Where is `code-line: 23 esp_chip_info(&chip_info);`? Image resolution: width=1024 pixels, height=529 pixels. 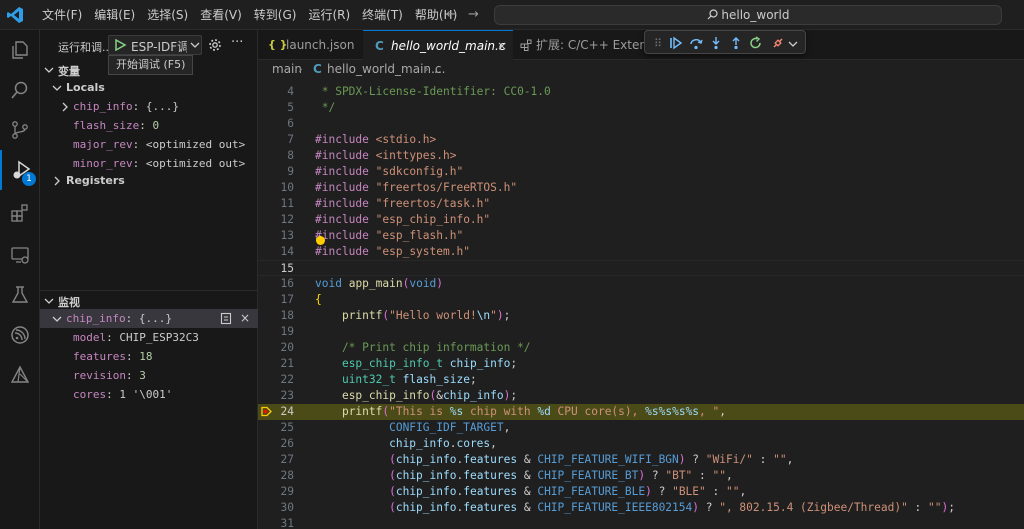 code-line: 23 esp_chip_info(&chip_info); is located at coordinates (641, 396).